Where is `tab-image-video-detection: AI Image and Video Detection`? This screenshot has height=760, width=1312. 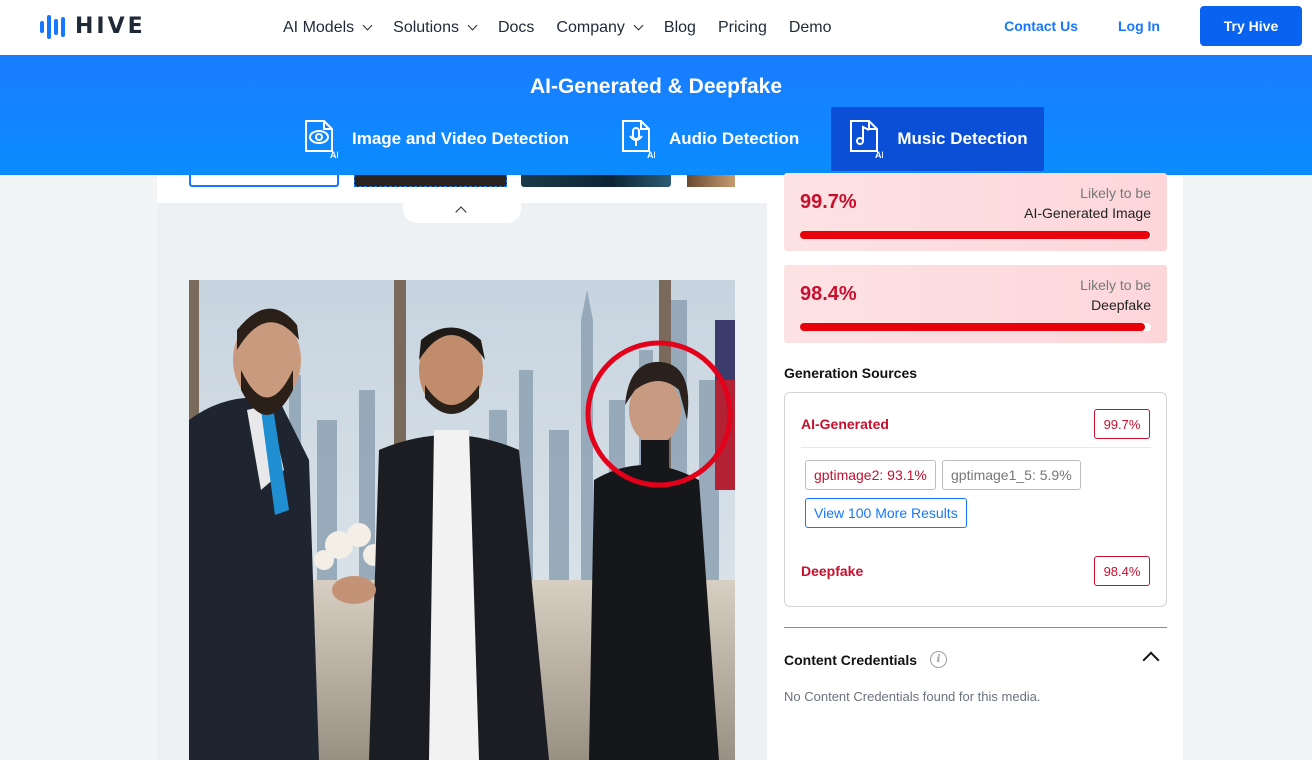
tab-image-video-detection: AI Image and Video Detection is located at coordinates (435, 139).